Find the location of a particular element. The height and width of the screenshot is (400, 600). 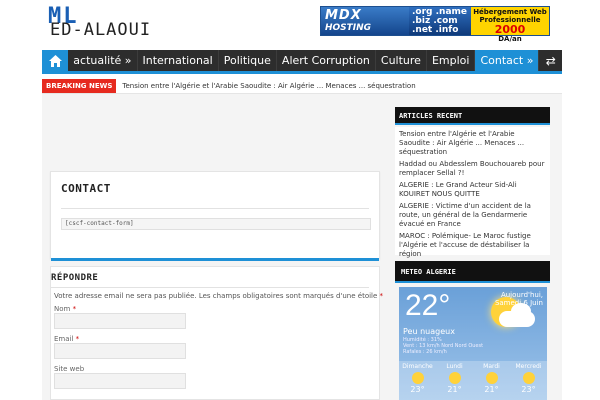

name-label: Nom * is located at coordinates (65, 309).